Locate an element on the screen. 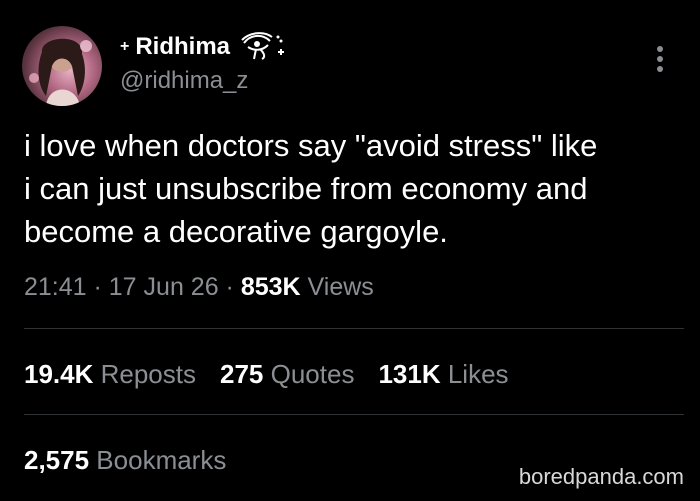 This screenshot has width=700, height=501. author-block: + Ridhima @ridhima_z is located at coordinates (203, 63).